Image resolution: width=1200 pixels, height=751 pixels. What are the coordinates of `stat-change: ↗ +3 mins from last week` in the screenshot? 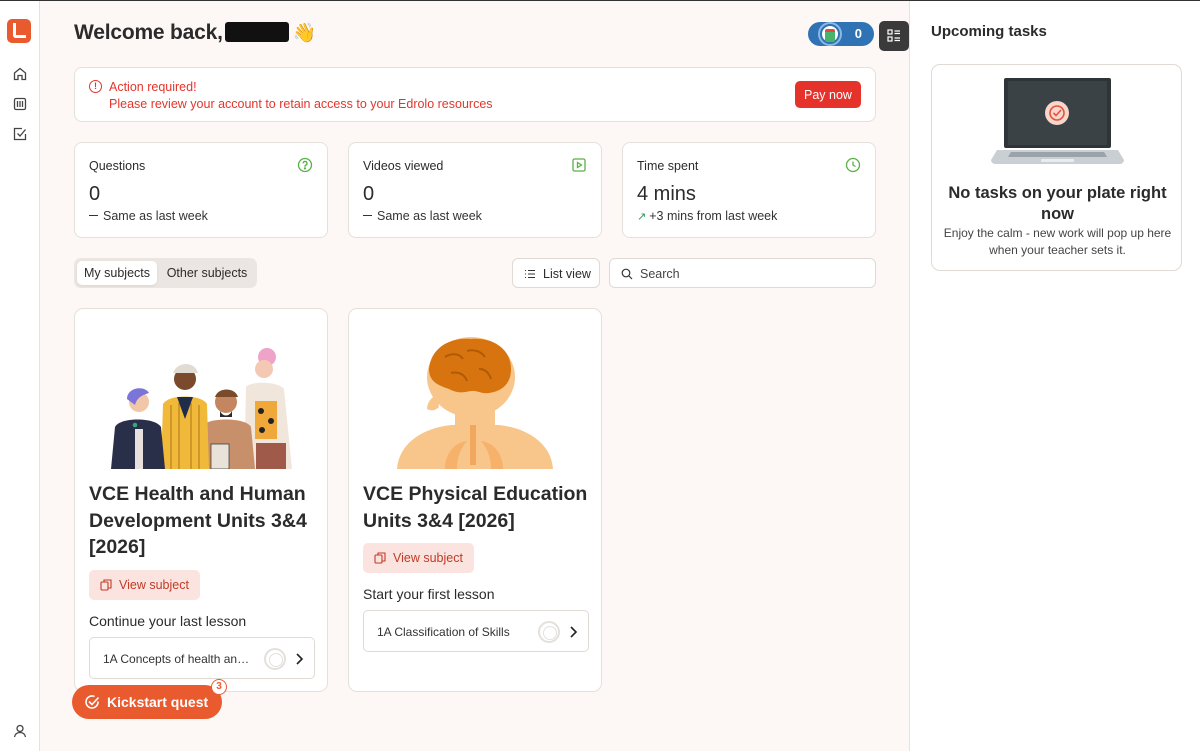 It's located at (707, 216).